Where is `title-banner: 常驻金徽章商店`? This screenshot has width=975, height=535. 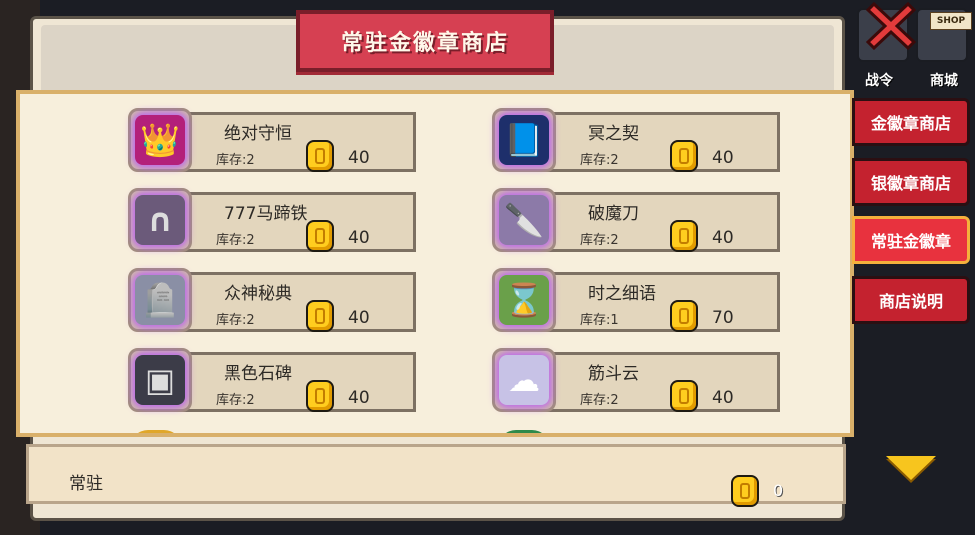
title-banner: 常驻金徽章商店 is located at coordinates (425, 41).